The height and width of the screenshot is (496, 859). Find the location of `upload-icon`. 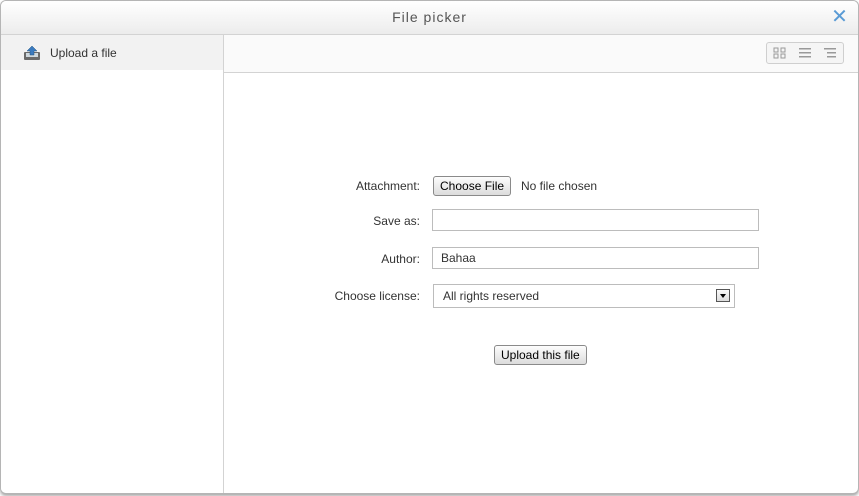

upload-icon is located at coordinates (32, 53).